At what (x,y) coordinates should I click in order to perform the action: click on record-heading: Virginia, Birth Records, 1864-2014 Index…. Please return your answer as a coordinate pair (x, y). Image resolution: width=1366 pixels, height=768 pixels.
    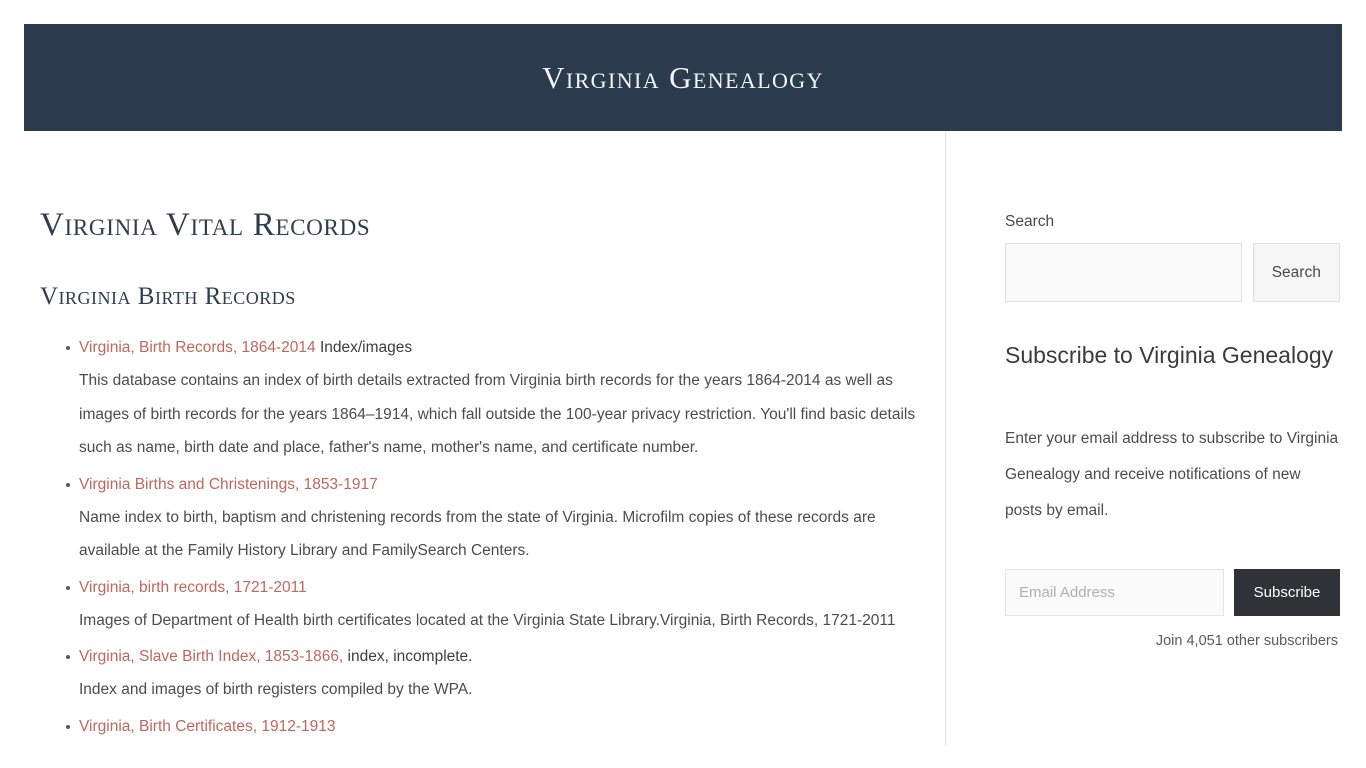
    Looking at the image, I should click on (504, 348).